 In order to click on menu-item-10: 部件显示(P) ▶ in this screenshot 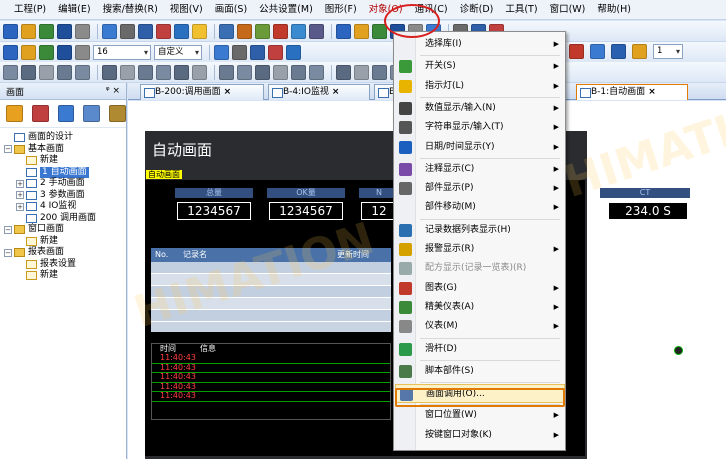, I will do `click(480, 188)`.